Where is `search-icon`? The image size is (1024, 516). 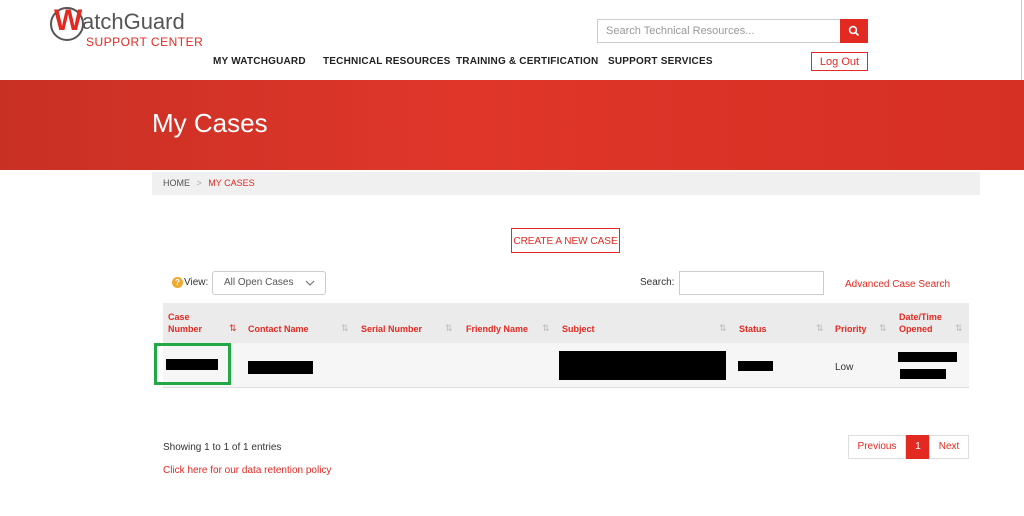
search-icon is located at coordinates (854, 31).